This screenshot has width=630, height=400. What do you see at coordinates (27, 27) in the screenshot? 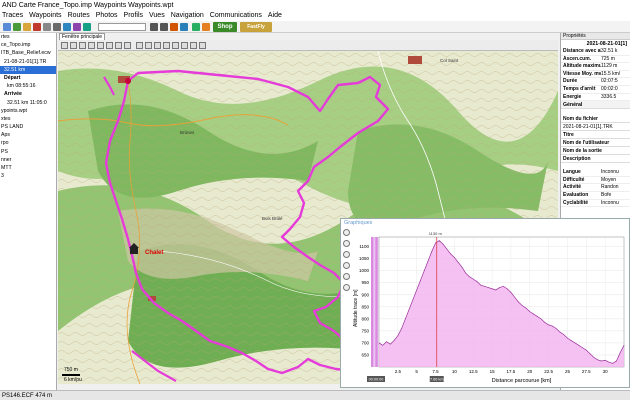
I see `folder-icon` at bounding box center [27, 27].